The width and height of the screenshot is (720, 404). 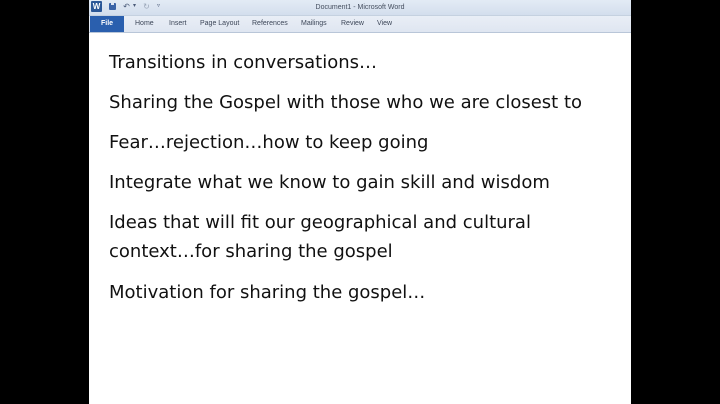 What do you see at coordinates (270, 24) in the screenshot?
I see `tab-references: References` at bounding box center [270, 24].